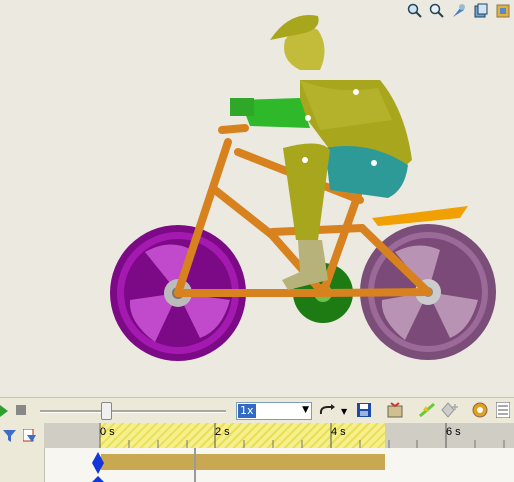 Image resolution: width=514 pixels, height=482 pixels. What do you see at coordinates (453, 432) in the screenshot?
I see `ruler-label-6s: 6 s` at bounding box center [453, 432].